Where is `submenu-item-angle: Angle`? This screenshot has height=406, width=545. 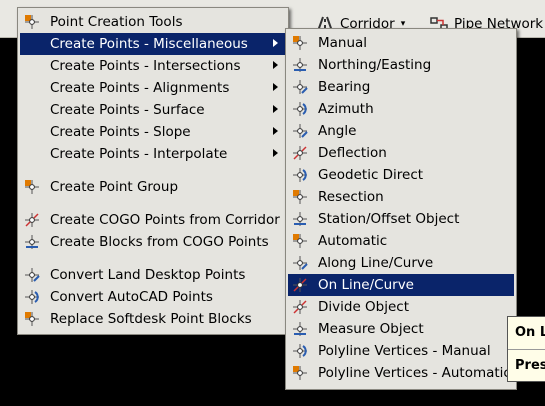
submenu-item-angle: Angle is located at coordinates (401, 131).